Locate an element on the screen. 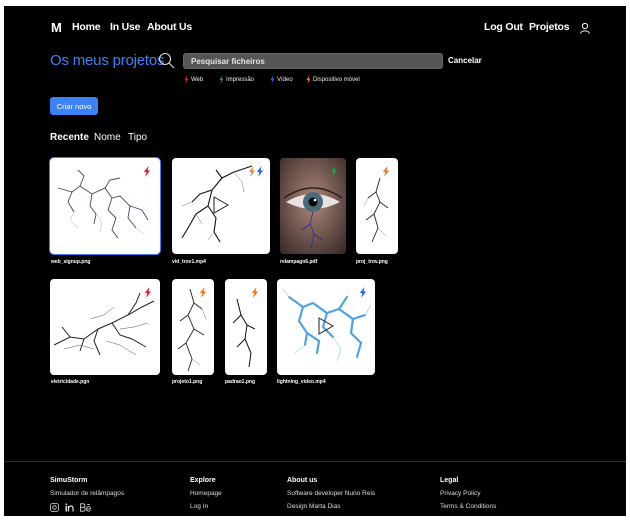 This screenshot has width=630, height=522. legend-video: Vídeo is located at coordinates (281, 80).